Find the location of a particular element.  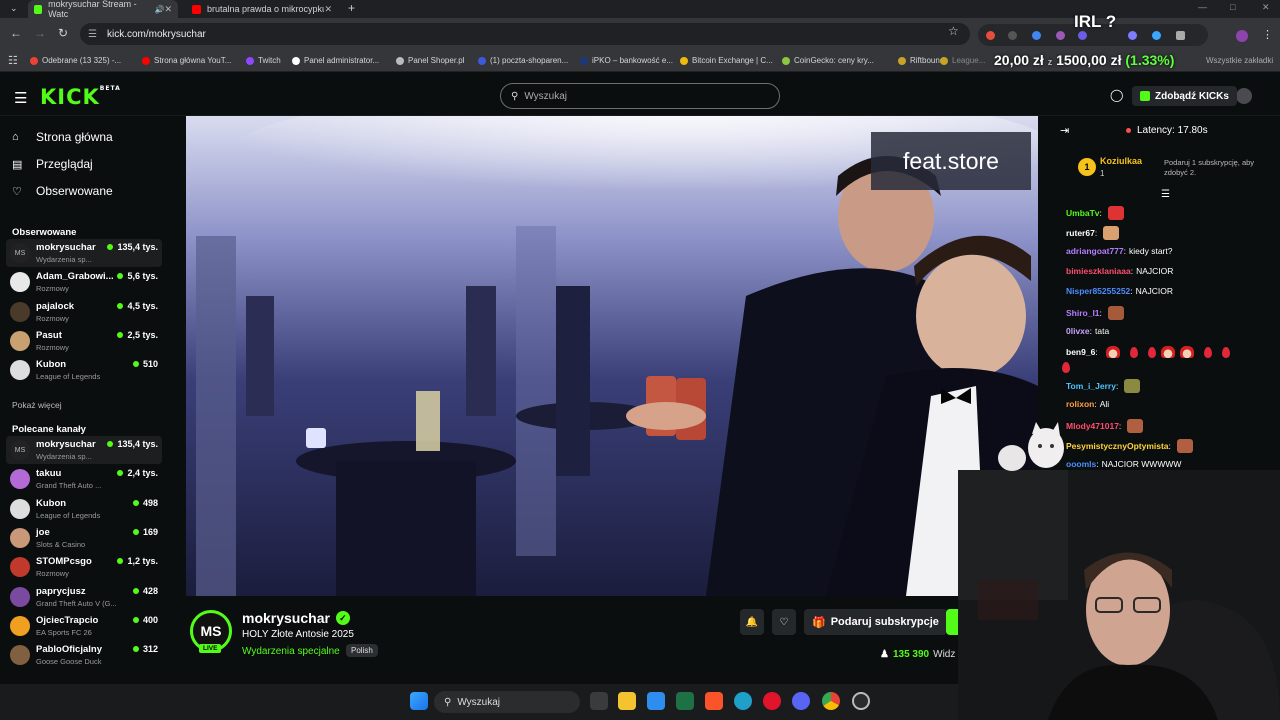

channel-row: PabloOficjalny Goose Goose Duck 312 is located at coordinates (84, 655).